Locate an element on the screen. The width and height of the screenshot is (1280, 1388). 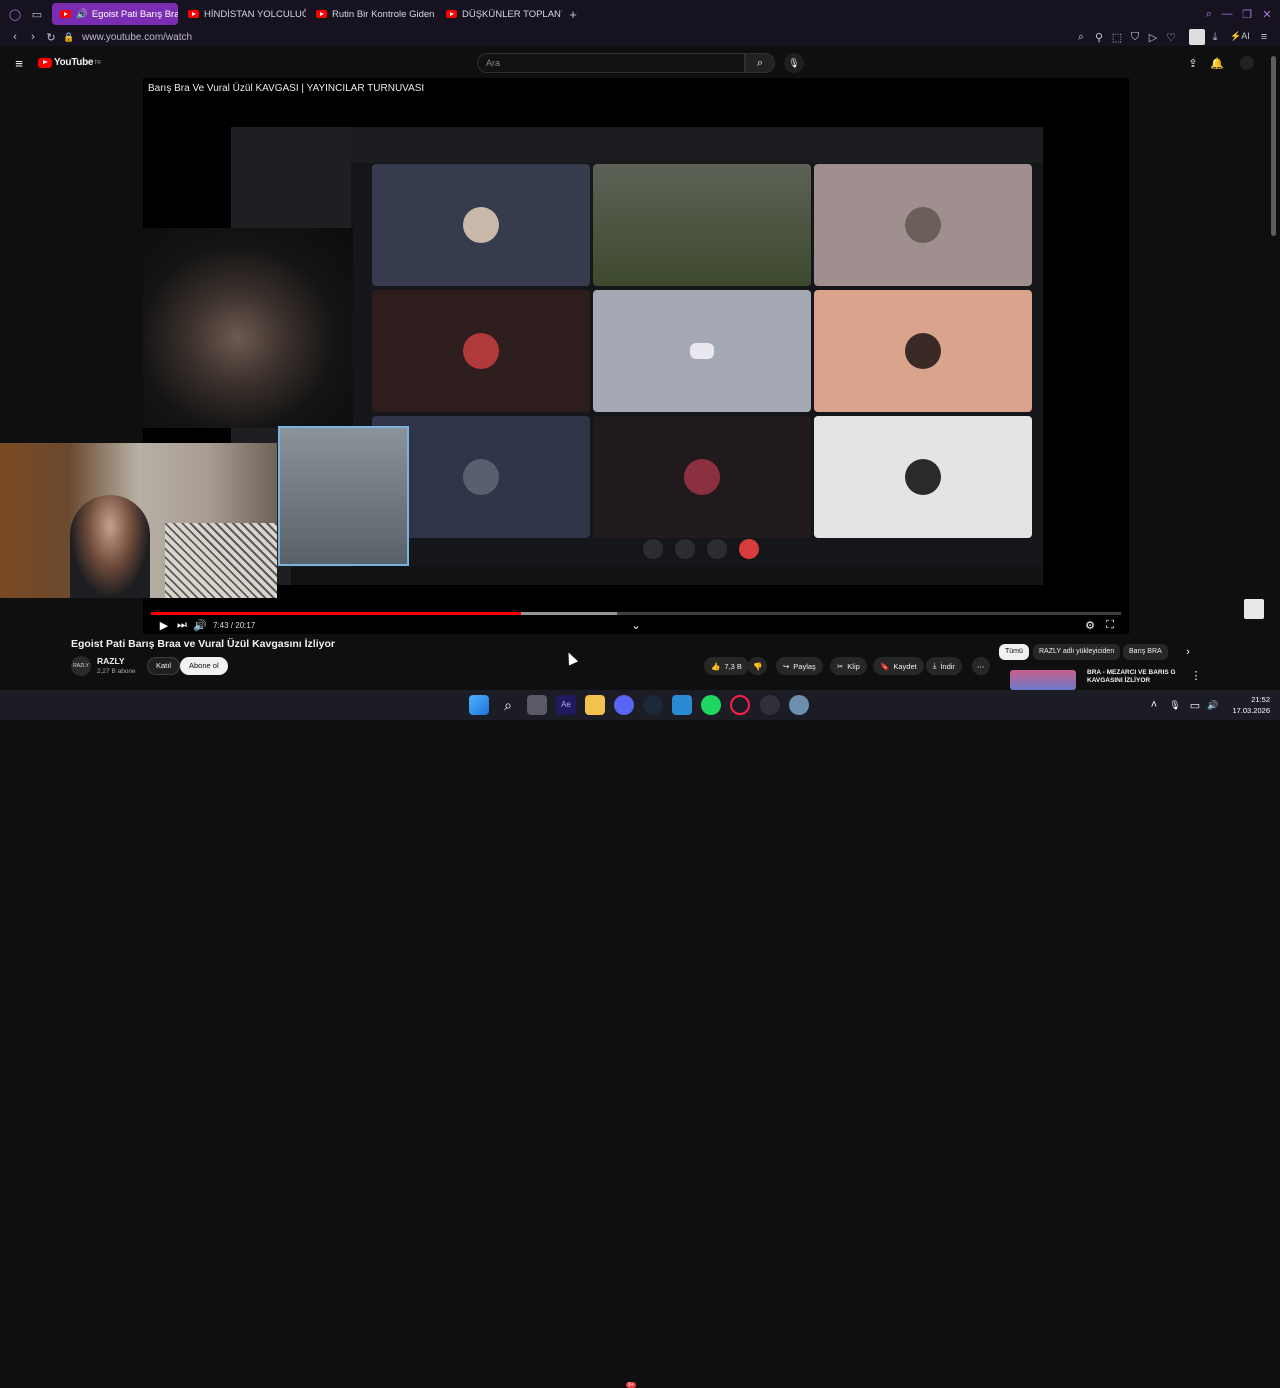
save-button: 🔖 Kaydet is located at coordinates (898, 666).